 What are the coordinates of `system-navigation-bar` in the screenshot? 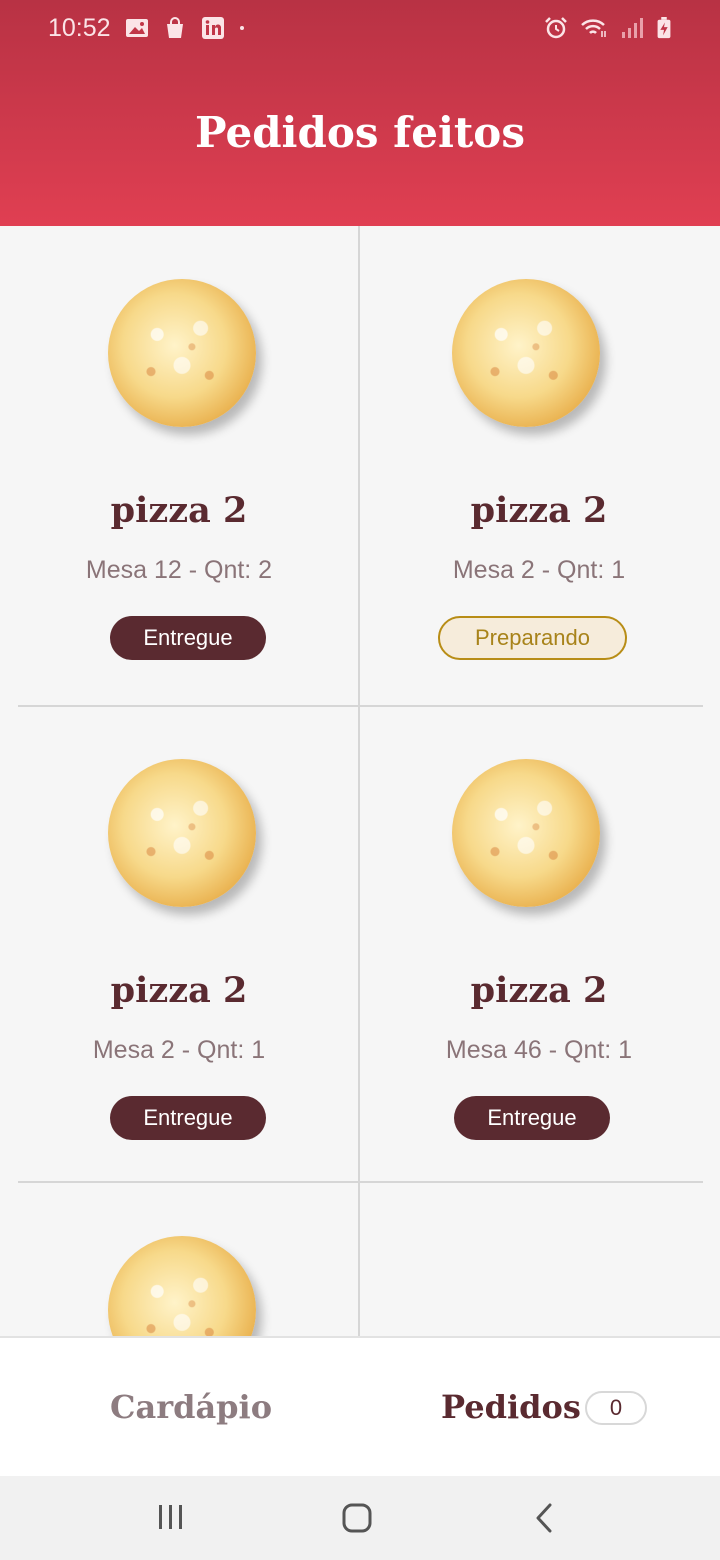 It's located at (360, 1518).